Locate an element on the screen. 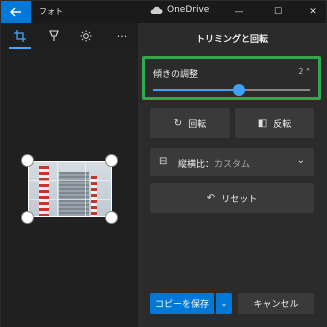 This screenshot has height=327, width=327. crop-handle-top-left is located at coordinates (27, 160).